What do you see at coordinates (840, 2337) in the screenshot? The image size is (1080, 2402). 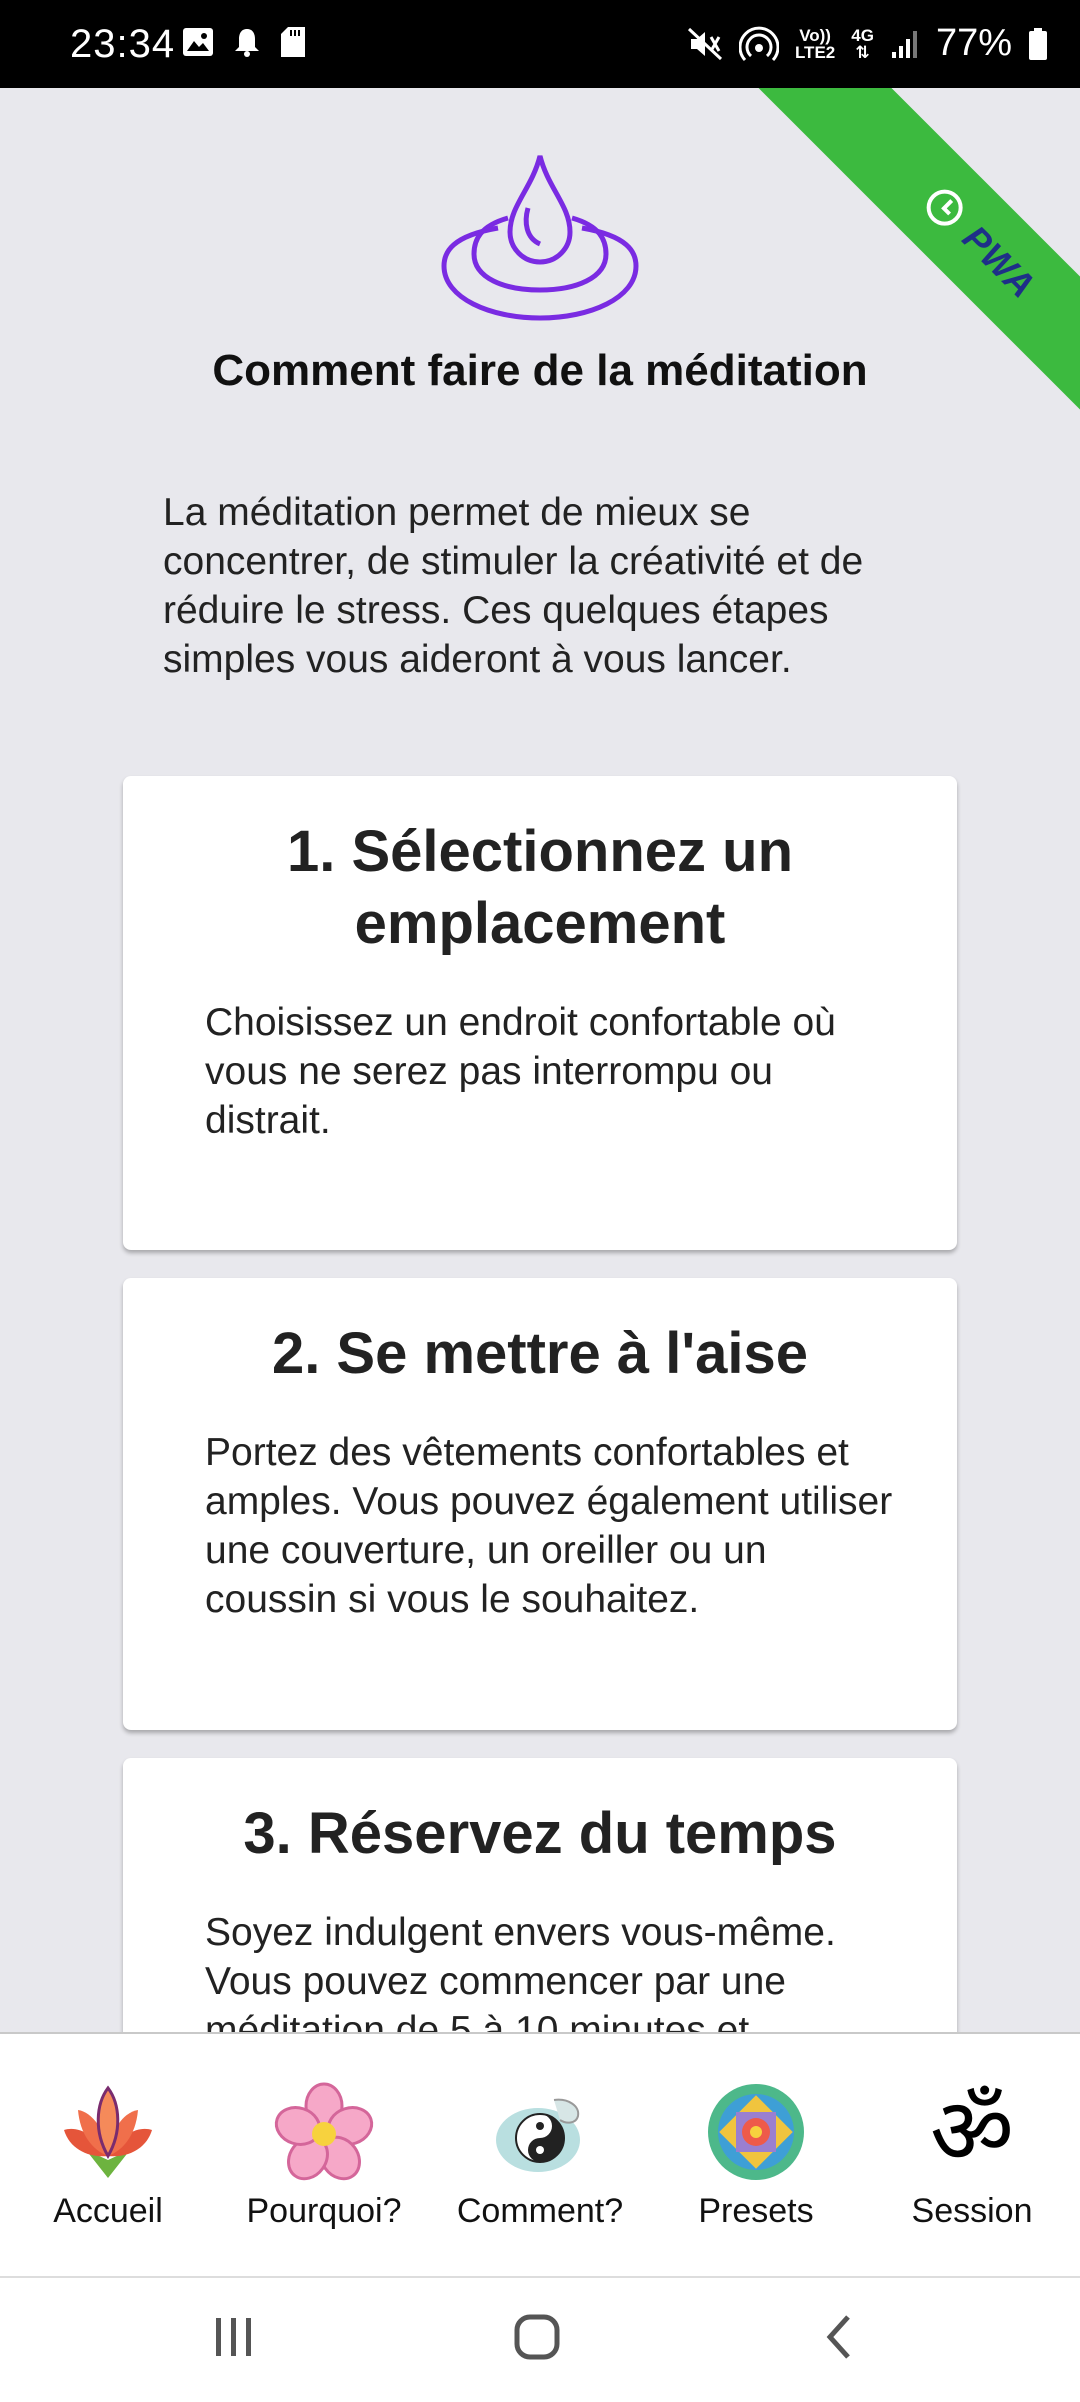 I see `back-icon` at bounding box center [840, 2337].